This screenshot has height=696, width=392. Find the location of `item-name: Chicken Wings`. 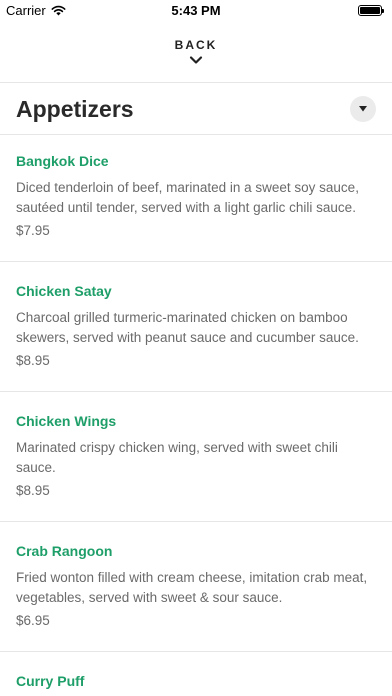

item-name: Chicken Wings is located at coordinates (66, 421).